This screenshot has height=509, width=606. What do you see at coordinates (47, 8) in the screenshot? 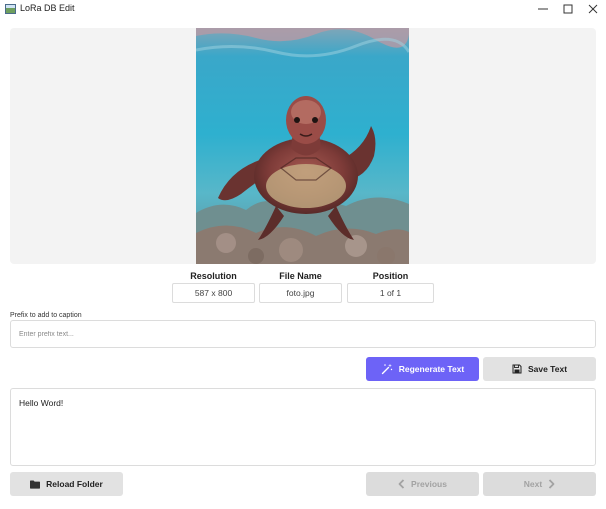
I see `window-title: LoRa DB Edit` at bounding box center [47, 8].